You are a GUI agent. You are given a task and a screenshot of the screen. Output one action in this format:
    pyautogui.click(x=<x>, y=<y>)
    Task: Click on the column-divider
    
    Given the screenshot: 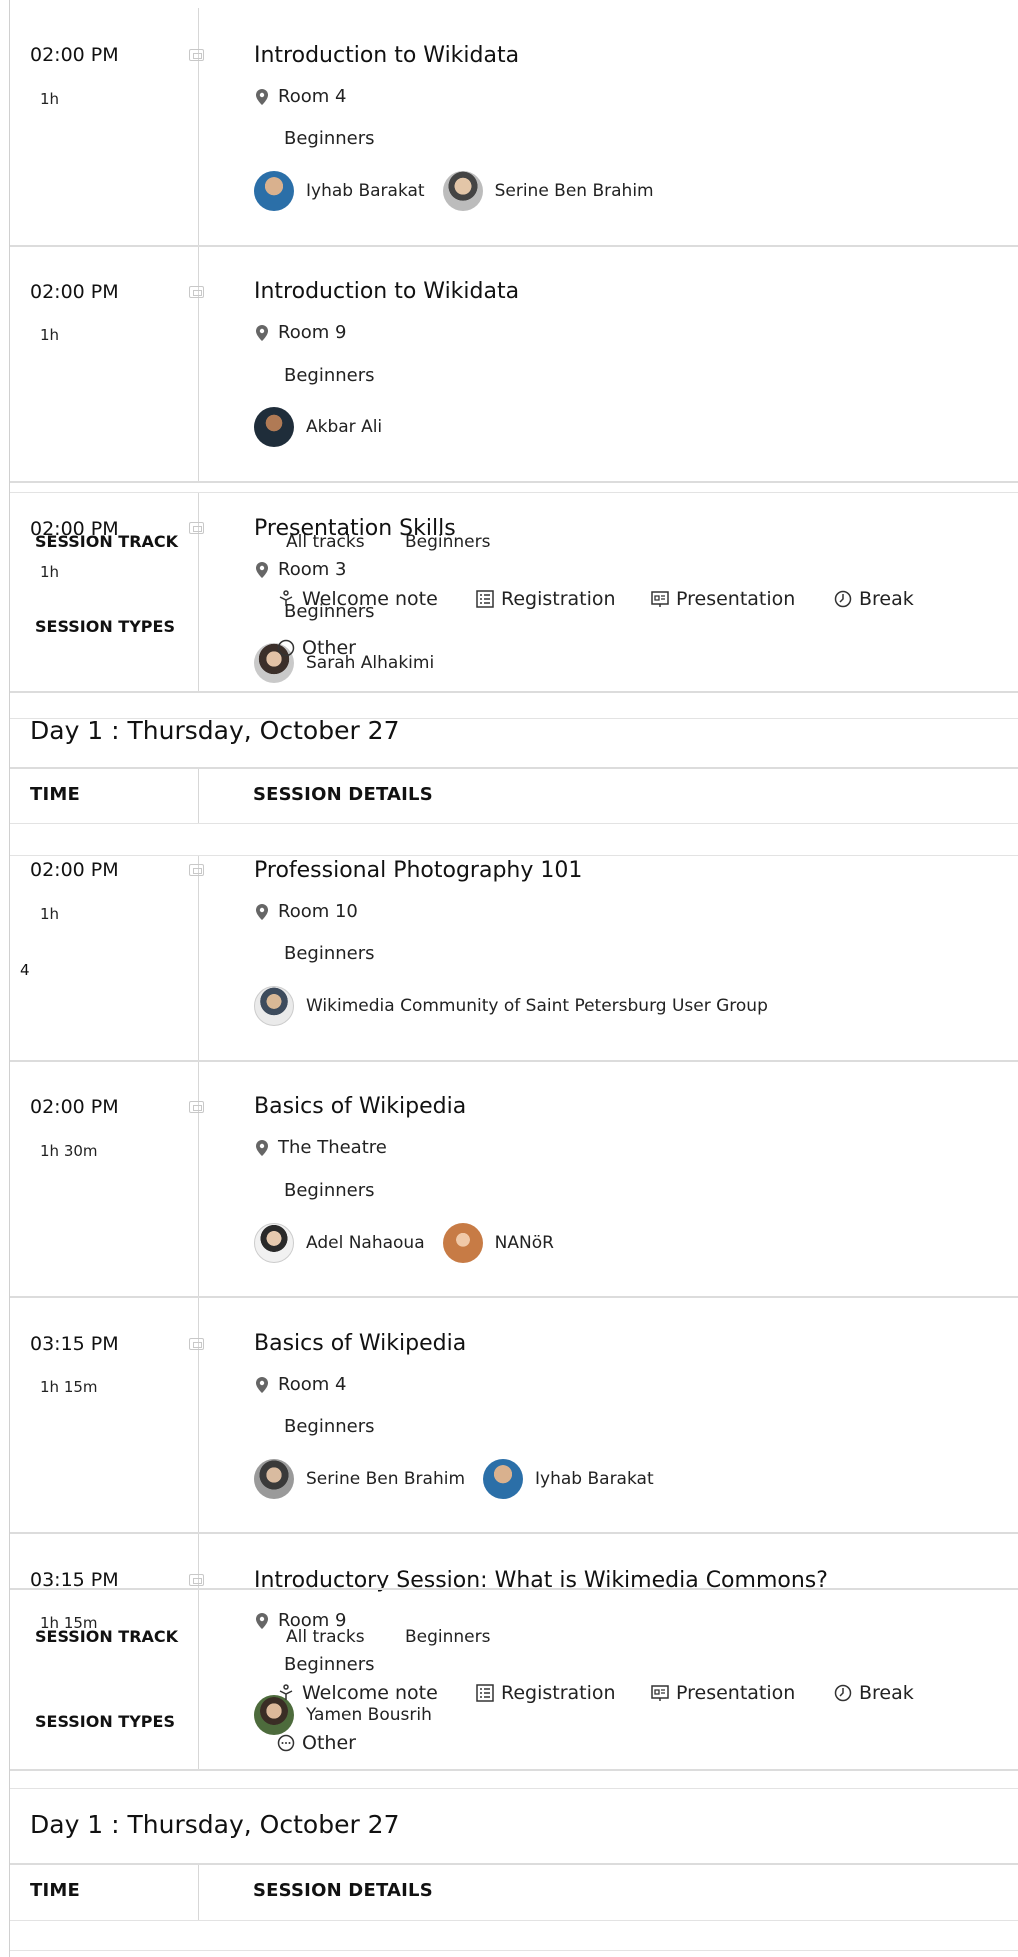 What is the action you would take?
    pyautogui.click(x=198, y=1892)
    